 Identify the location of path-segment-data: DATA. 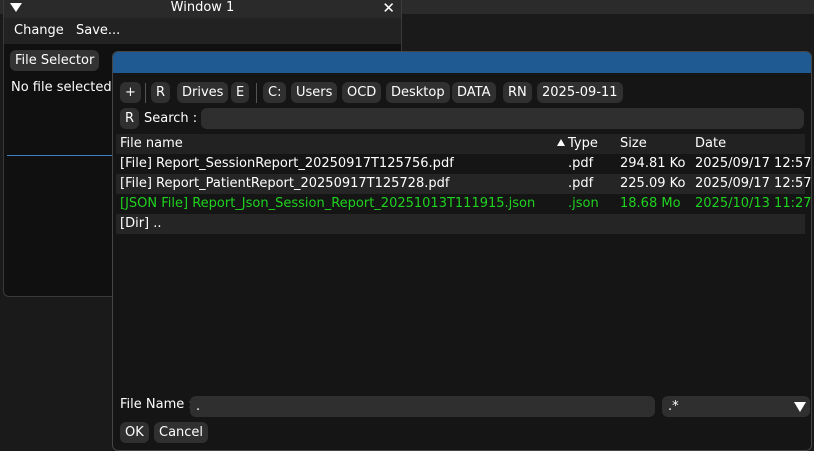
(474, 92).